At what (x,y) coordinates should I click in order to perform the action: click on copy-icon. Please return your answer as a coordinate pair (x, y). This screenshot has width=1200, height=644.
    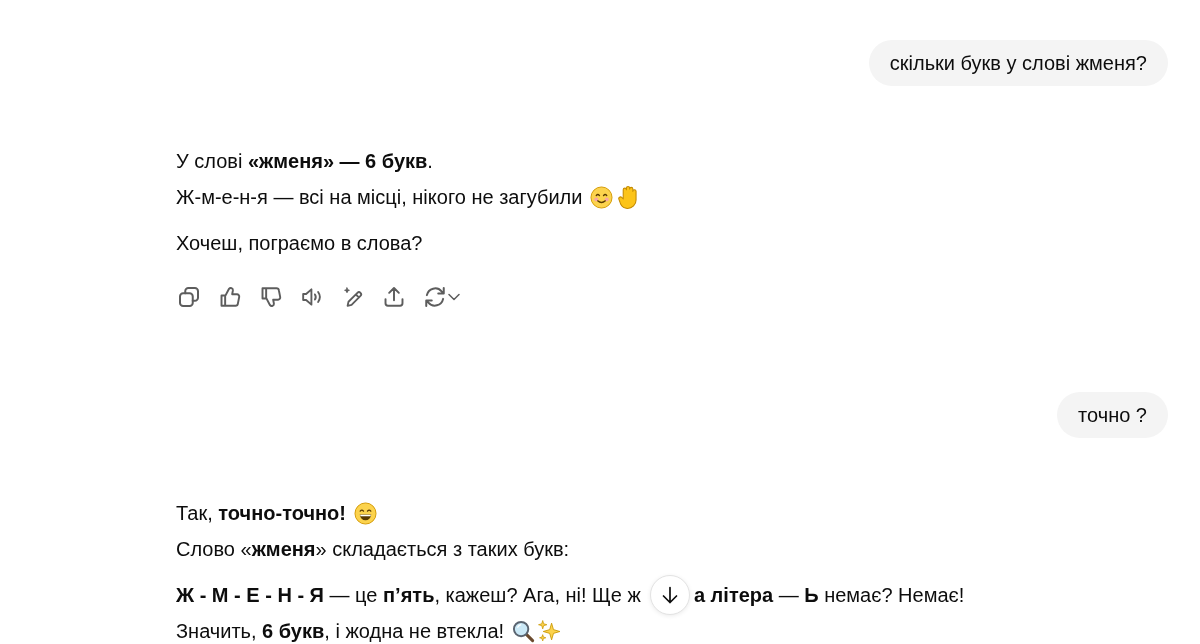
    Looking at the image, I should click on (189, 297).